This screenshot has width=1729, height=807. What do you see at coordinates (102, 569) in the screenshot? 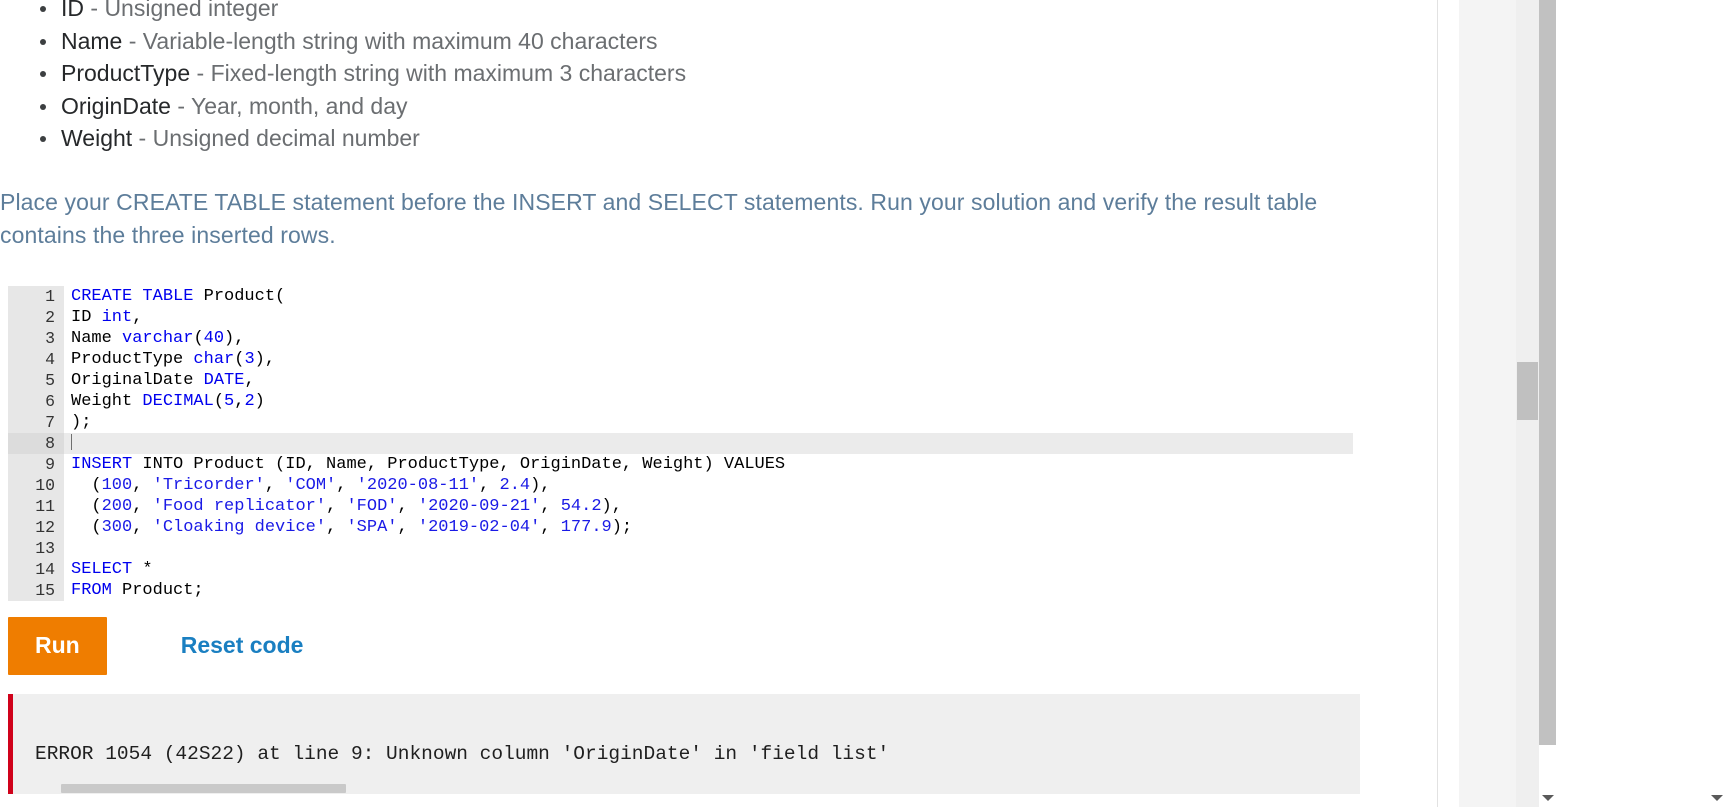
I see `code-token: SELECT` at bounding box center [102, 569].